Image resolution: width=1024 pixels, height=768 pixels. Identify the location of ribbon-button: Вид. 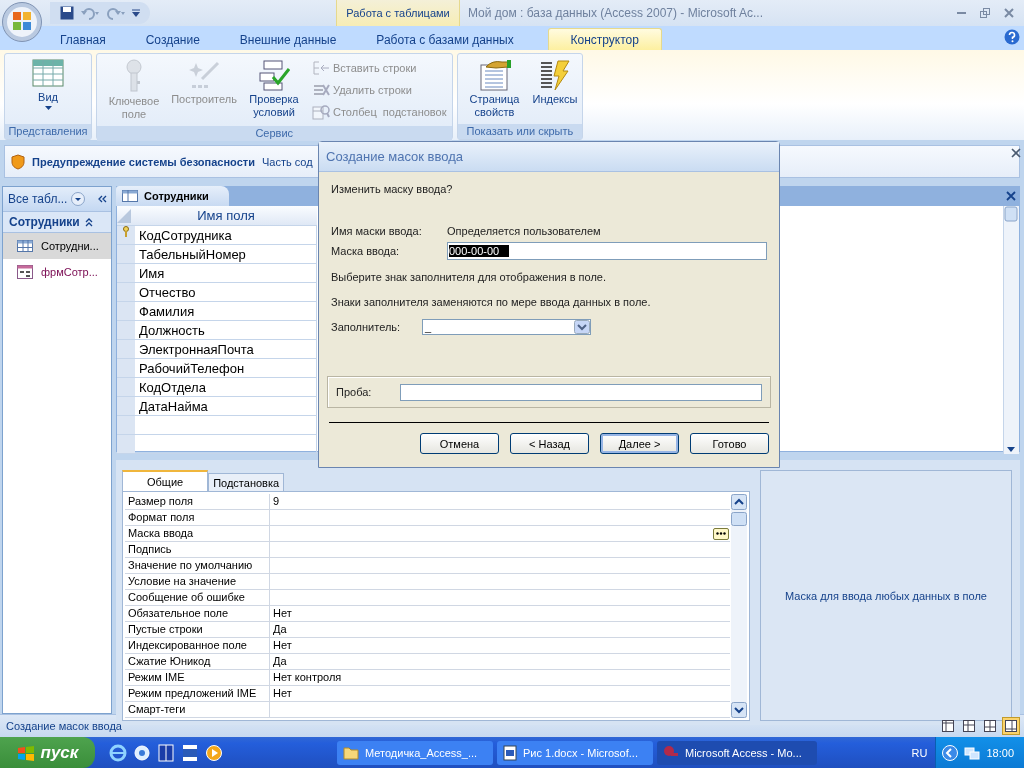
(48, 89).